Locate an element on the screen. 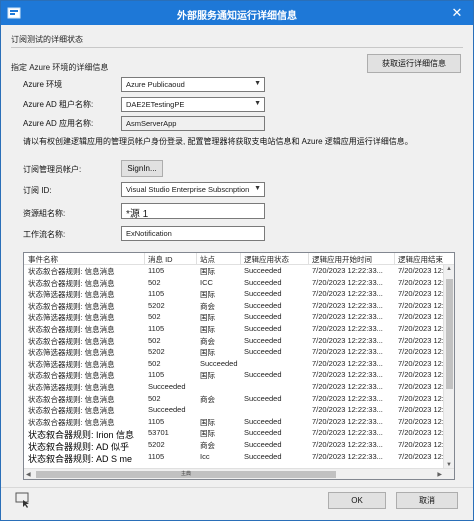  column-header-status: 逻辑应用状态 is located at coordinates (266, 259).